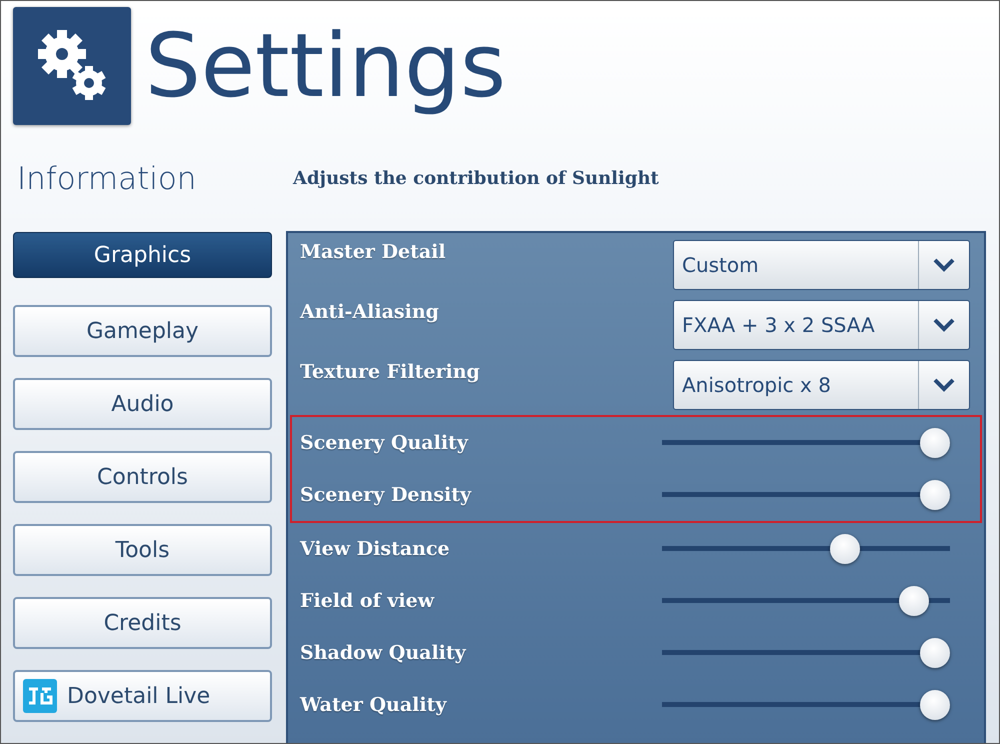 The image size is (1000, 744). I want to click on nav-button: Dovetail Live, so click(142, 696).